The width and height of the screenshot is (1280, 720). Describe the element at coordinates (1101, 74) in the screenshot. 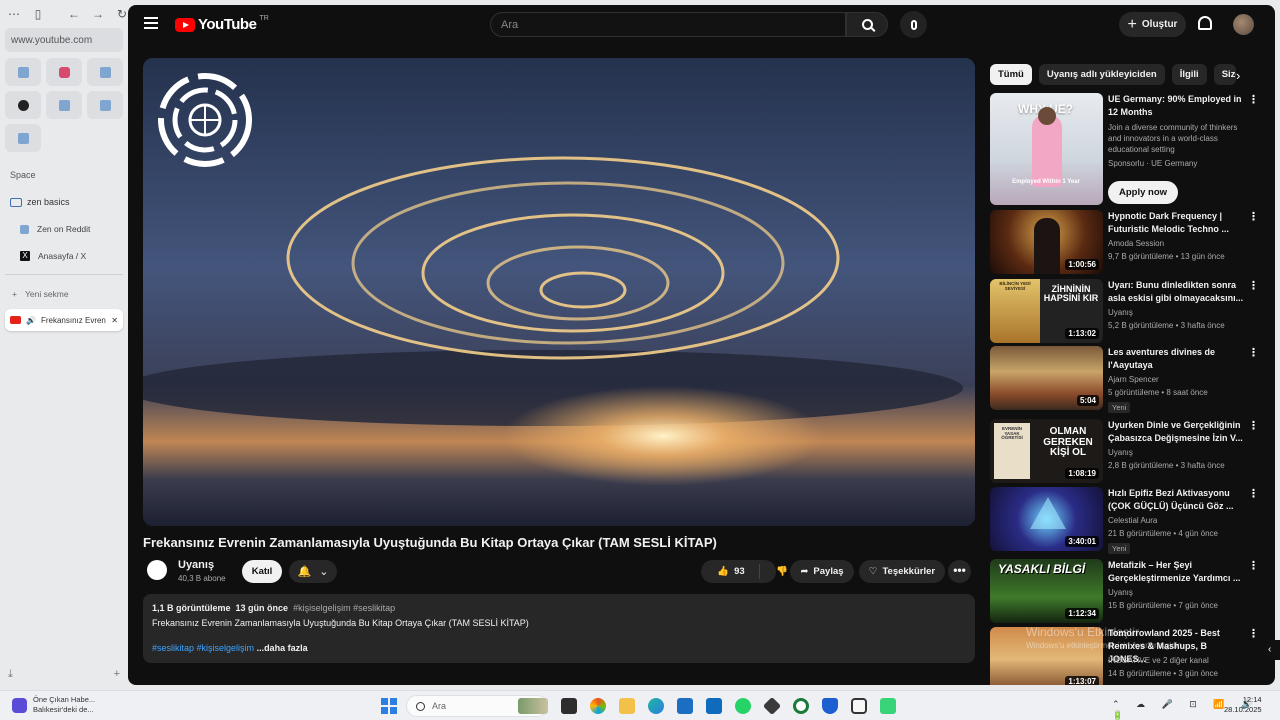

I see `chip-from-uploader: Uyanış adlı yükleyiciden` at that location.